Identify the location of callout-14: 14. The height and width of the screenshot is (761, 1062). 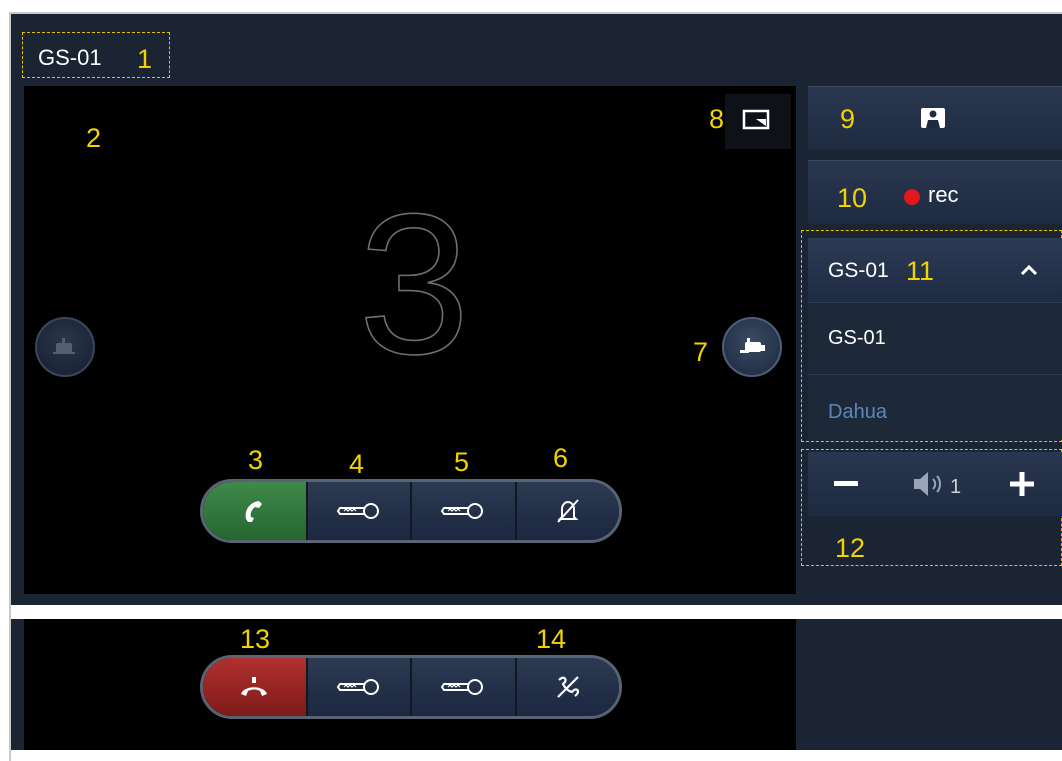
(551, 639).